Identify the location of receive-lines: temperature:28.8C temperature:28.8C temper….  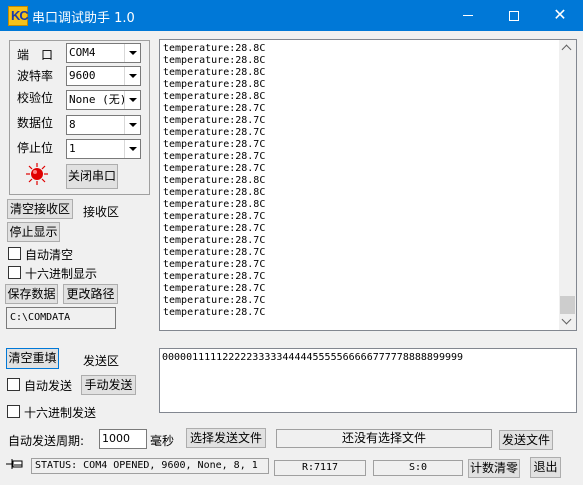
(214, 181).